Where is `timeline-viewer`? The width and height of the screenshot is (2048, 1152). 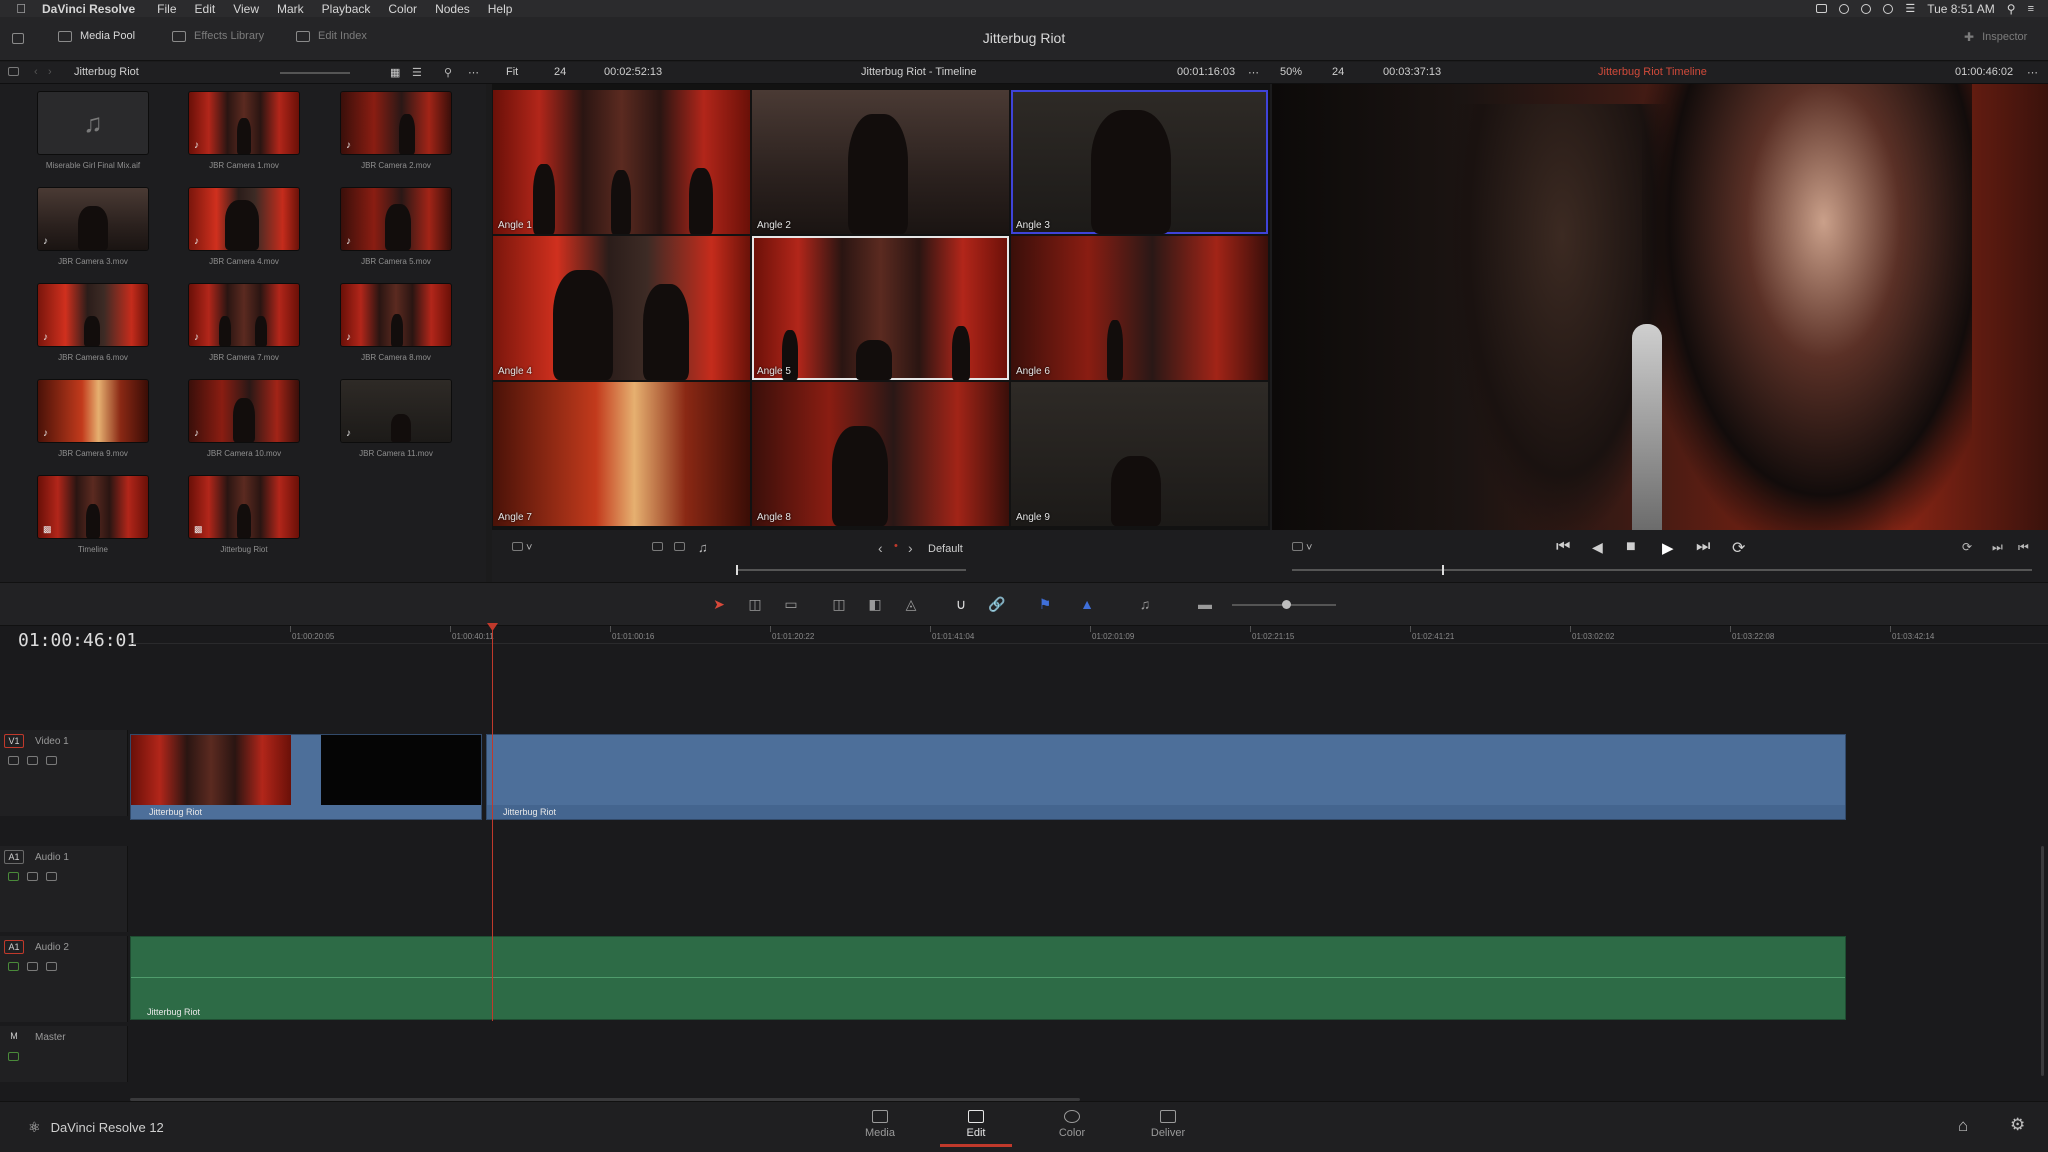 timeline-viewer is located at coordinates (1660, 307).